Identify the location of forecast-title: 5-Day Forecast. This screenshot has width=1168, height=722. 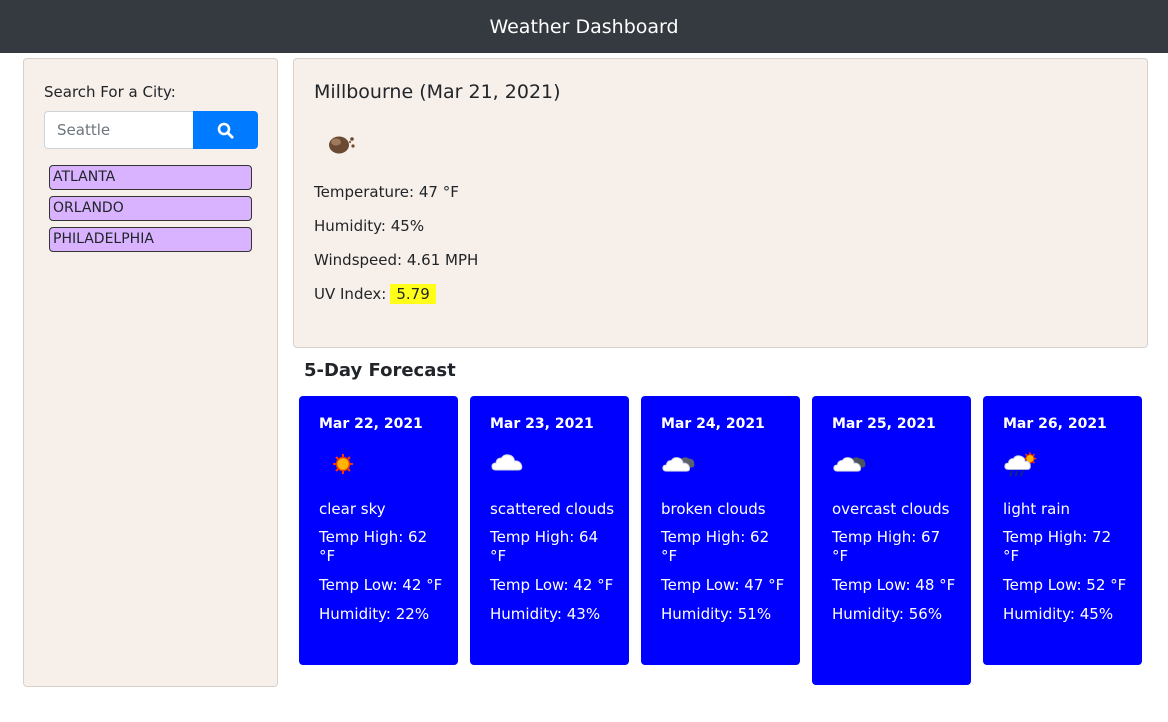
(380, 370).